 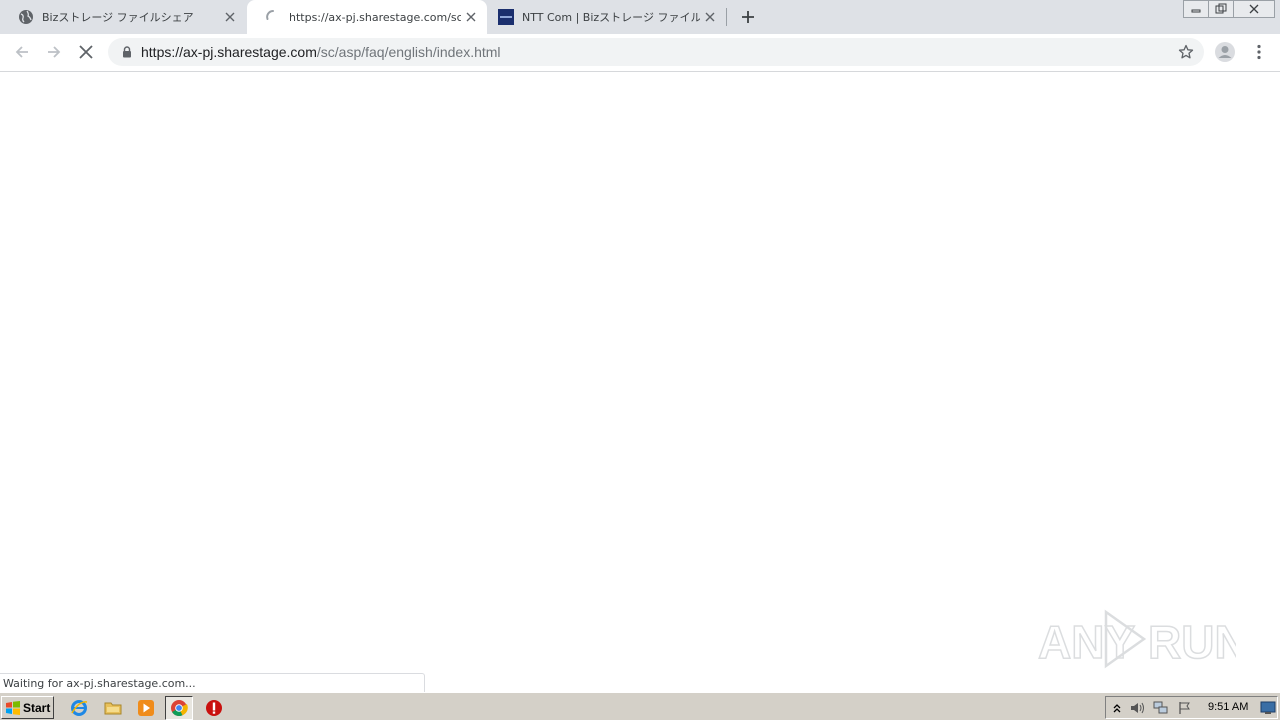 I want to click on minimize-icon, so click(x=1196, y=11).